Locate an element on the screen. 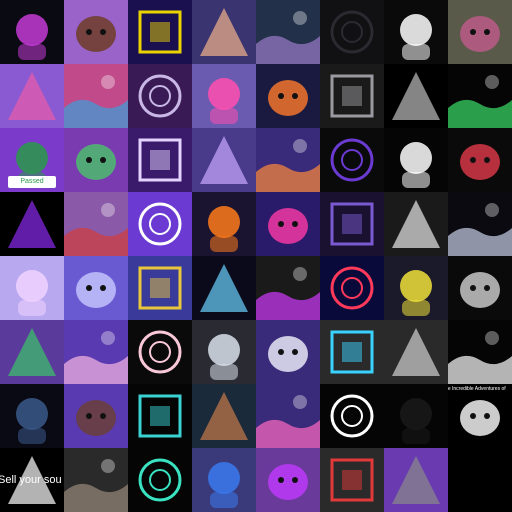  dotted-frame-icon is located at coordinates (416, 96).